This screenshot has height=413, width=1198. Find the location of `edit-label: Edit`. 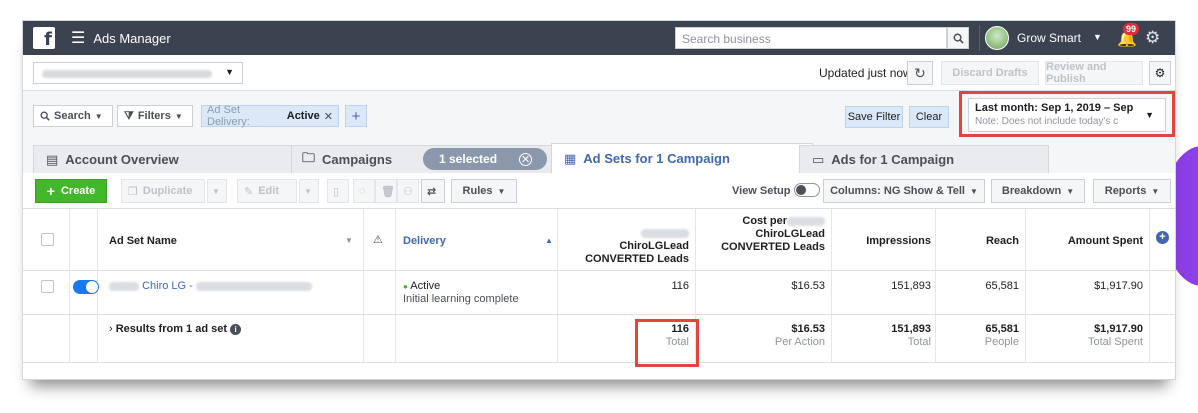

edit-label: Edit is located at coordinates (268, 191).